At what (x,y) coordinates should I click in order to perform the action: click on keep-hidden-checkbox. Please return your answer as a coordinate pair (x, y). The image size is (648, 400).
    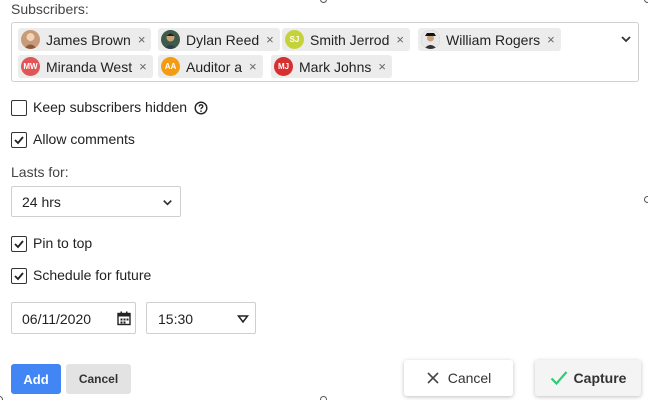
    Looking at the image, I should click on (19, 108).